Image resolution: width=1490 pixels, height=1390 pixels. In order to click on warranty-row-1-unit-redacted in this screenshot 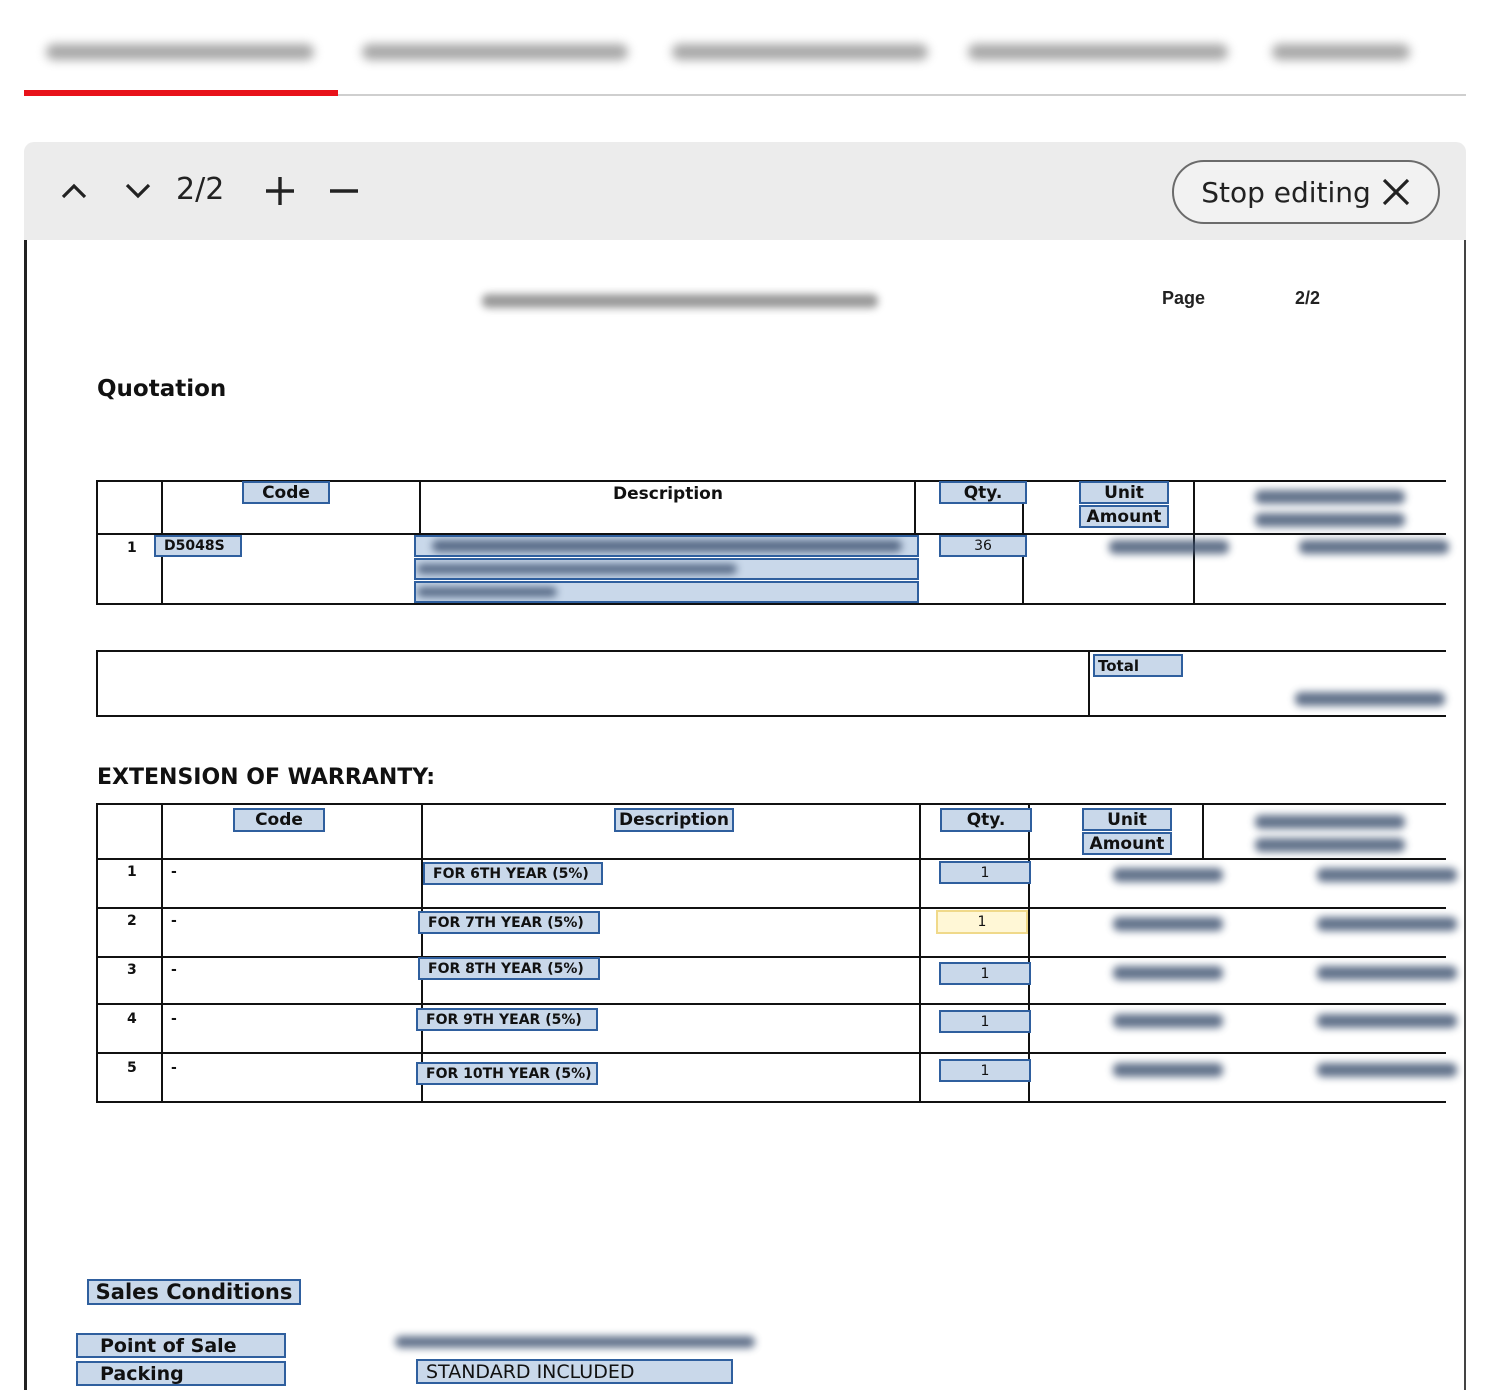, I will do `click(1168, 875)`.